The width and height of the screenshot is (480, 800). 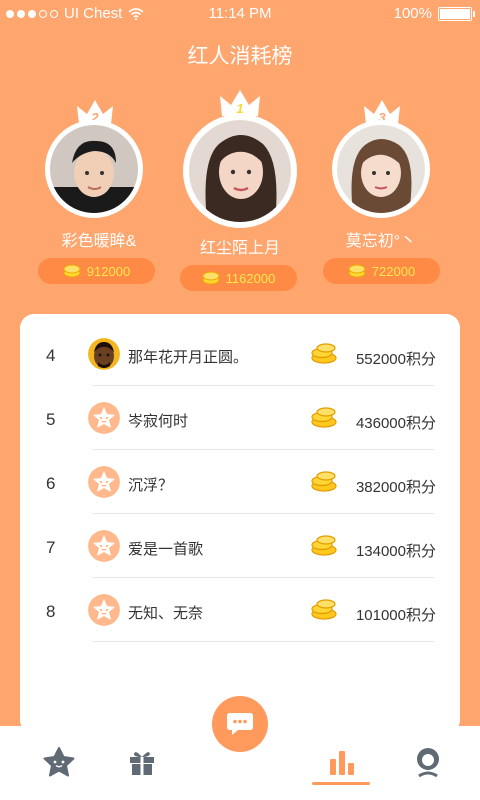 I want to click on rank-number: 8, so click(x=51, y=611).